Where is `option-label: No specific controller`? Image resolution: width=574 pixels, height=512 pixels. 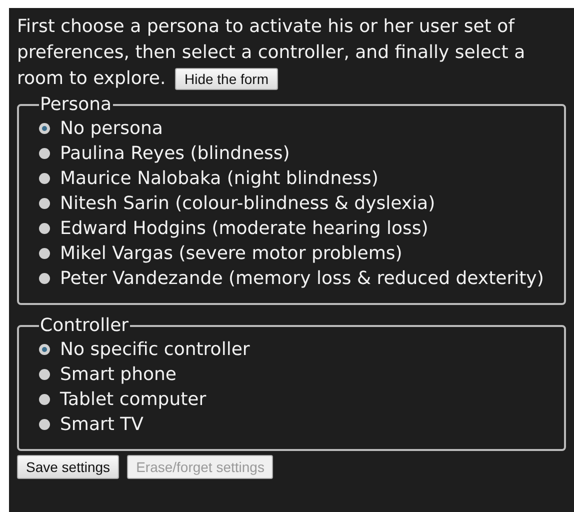
option-label: No specific controller is located at coordinates (155, 349).